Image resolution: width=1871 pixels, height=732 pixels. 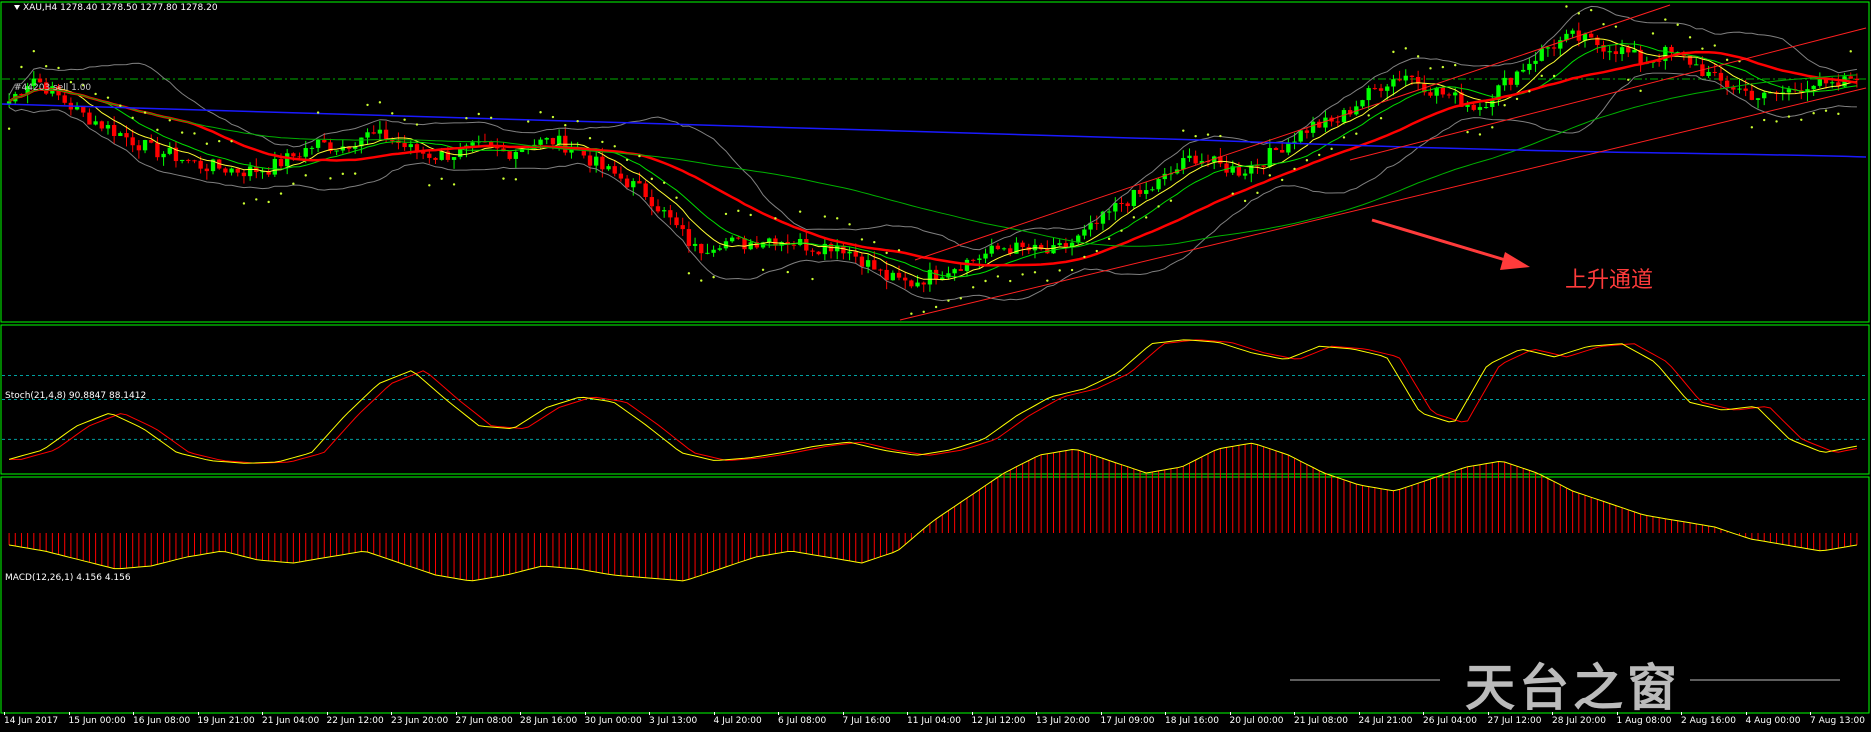 What do you see at coordinates (1063, 721) in the screenshot?
I see `time-axis-label: 13 Jul 20:00` at bounding box center [1063, 721].